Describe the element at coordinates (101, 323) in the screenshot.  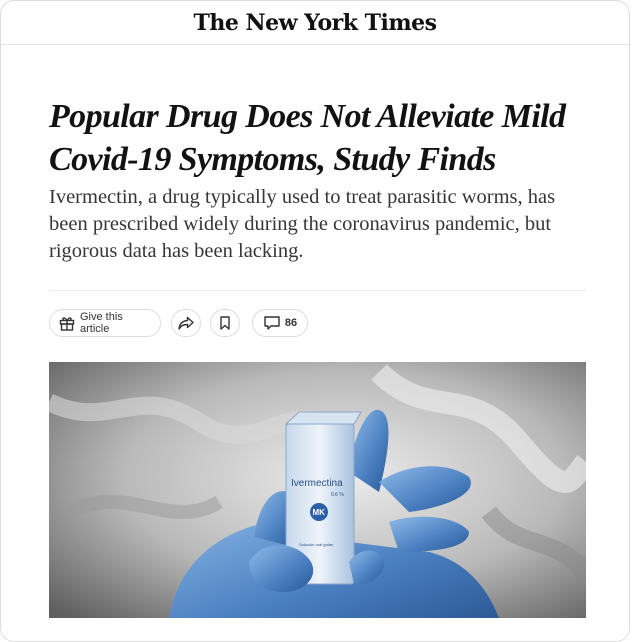
I see `gift-article-label: Give this article` at that location.